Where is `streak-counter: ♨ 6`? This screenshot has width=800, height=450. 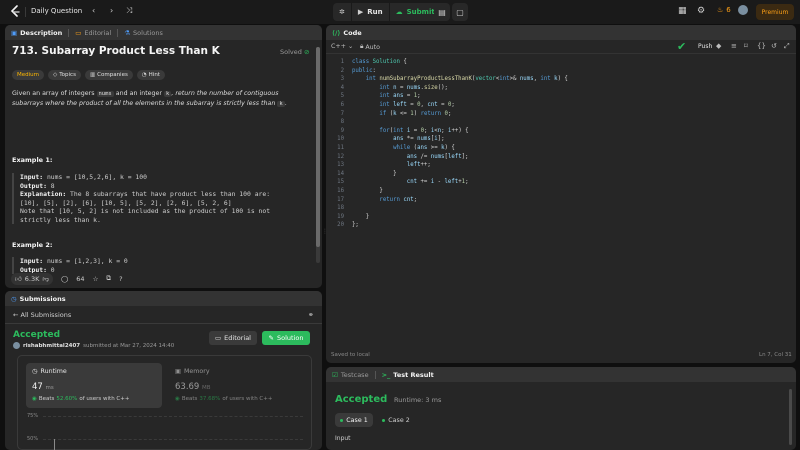
streak-counter: ♨ 6 is located at coordinates (724, 10).